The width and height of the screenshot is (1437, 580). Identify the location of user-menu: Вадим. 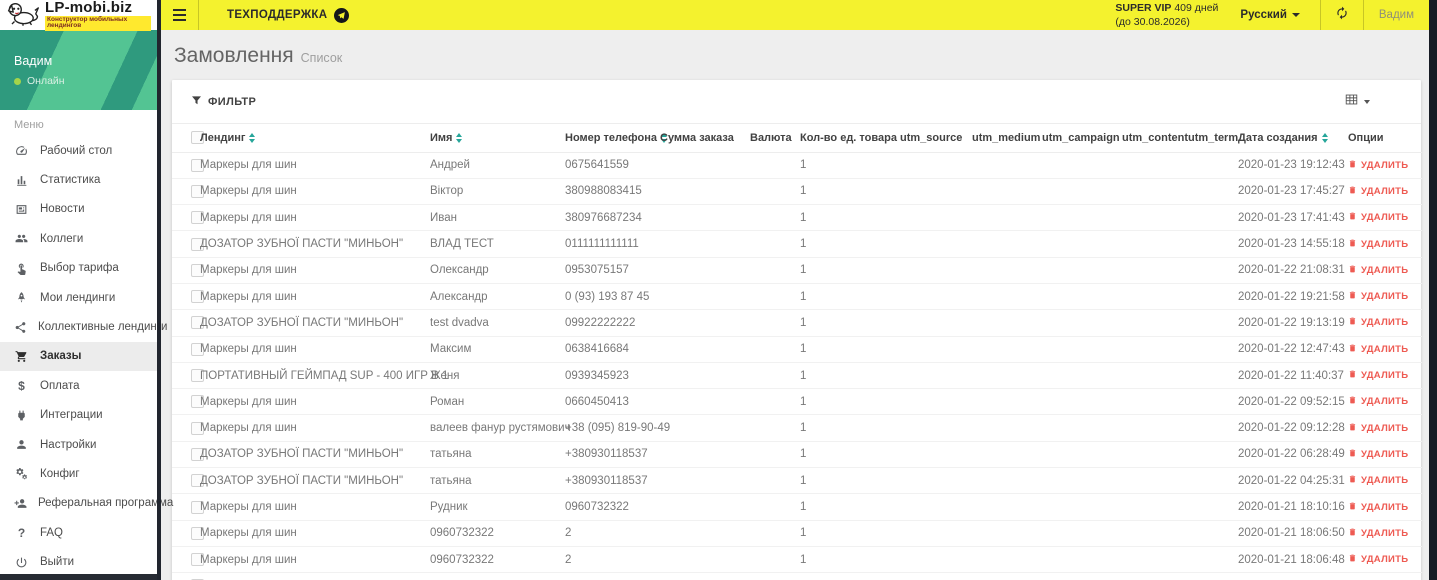
(1396, 15).